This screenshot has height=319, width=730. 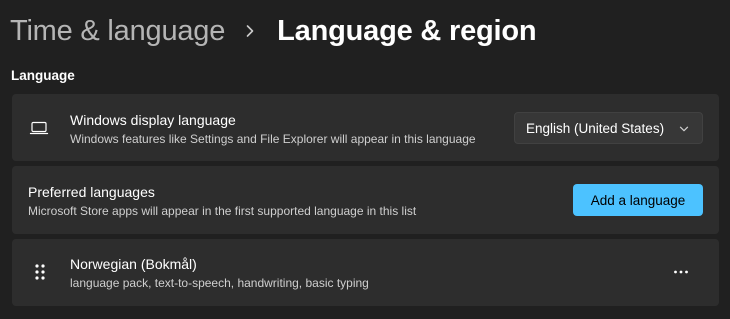 What do you see at coordinates (91, 192) in the screenshot?
I see `preferred-languages-title: Preferred languages` at bounding box center [91, 192].